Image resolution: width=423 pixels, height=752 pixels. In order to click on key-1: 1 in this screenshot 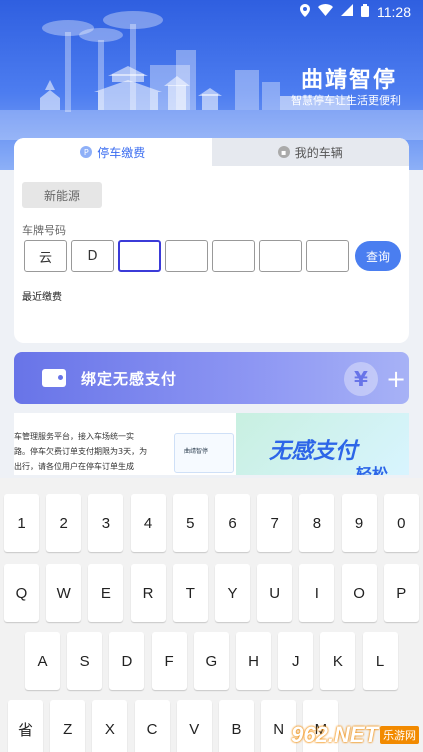, I will do `click(21, 523)`.